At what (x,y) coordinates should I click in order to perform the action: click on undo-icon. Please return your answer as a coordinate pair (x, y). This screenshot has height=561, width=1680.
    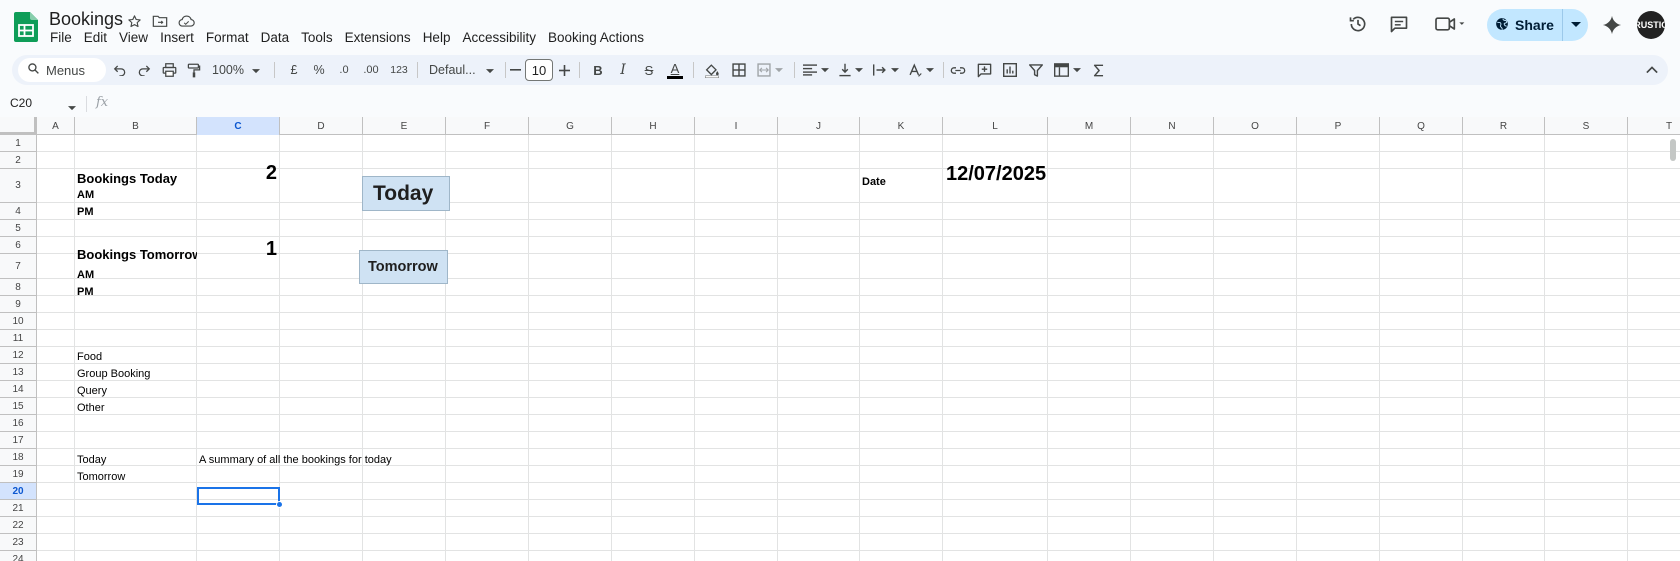
    Looking at the image, I should click on (120, 70).